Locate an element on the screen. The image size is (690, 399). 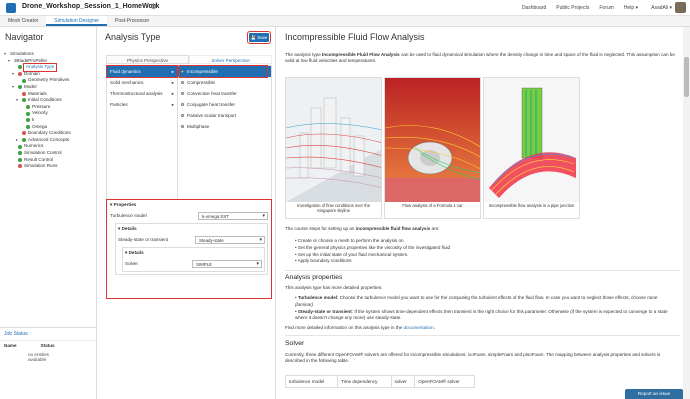
tree-node-label: Advanced Concepts is located at coordinates (49, 139).